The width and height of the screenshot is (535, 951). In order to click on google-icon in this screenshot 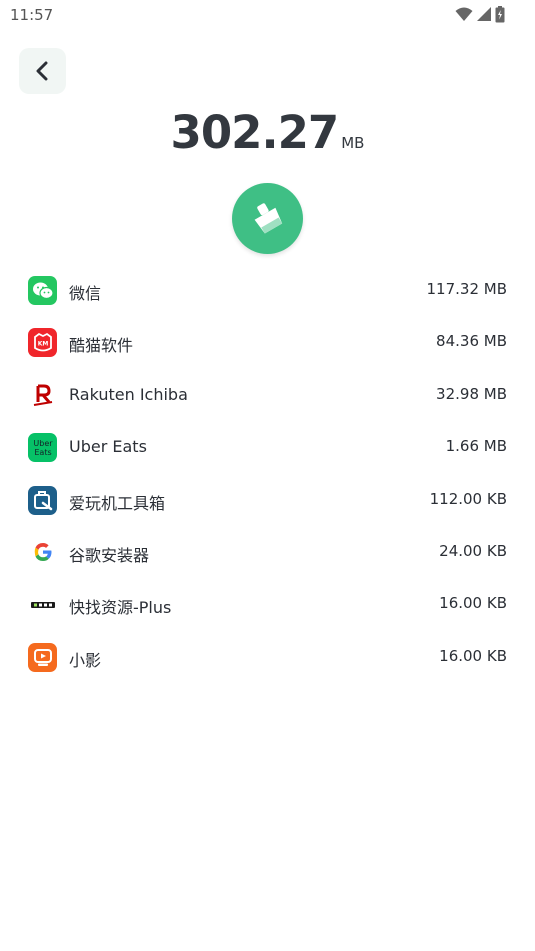, I will do `click(42, 552)`.